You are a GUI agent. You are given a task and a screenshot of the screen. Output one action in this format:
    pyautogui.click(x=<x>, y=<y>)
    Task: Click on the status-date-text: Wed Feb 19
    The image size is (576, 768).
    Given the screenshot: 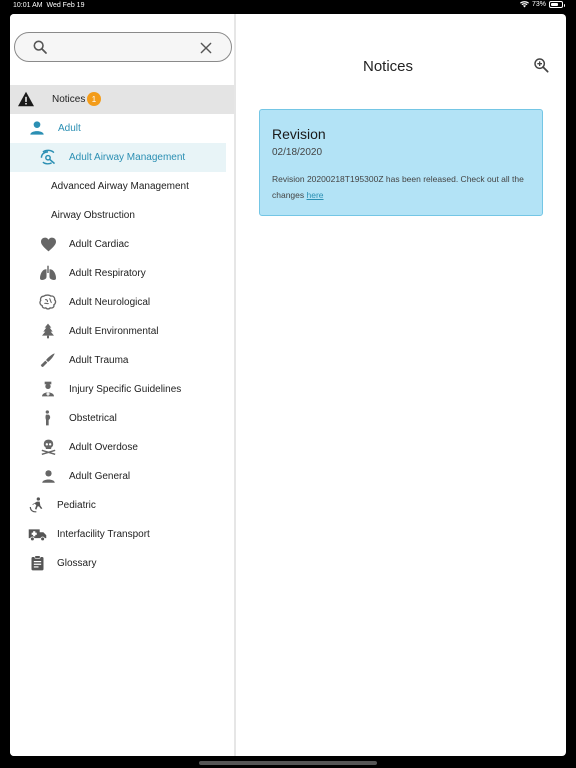 What is the action you would take?
    pyautogui.click(x=65, y=5)
    